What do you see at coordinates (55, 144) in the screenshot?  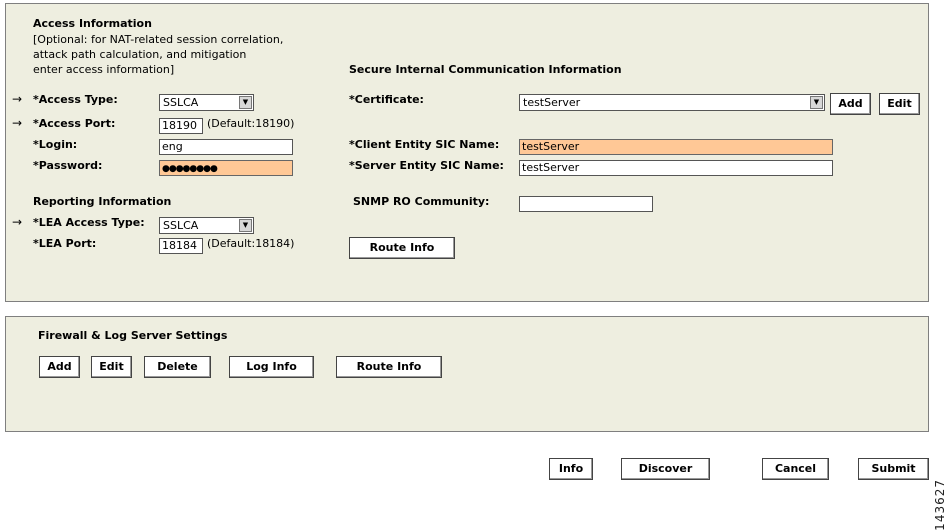 I see `login-label: *Login:` at bounding box center [55, 144].